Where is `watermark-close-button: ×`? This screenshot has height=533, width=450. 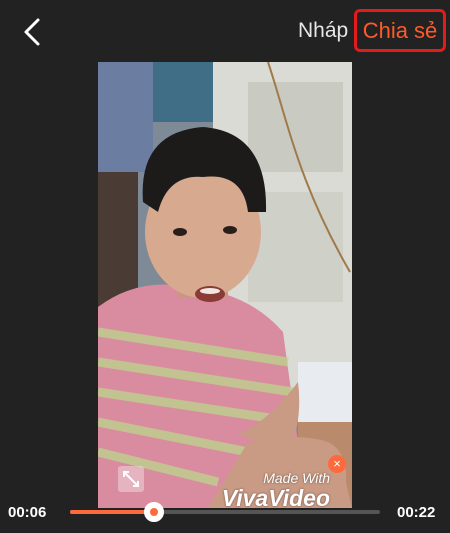
watermark-close-button: × is located at coordinates (337, 464).